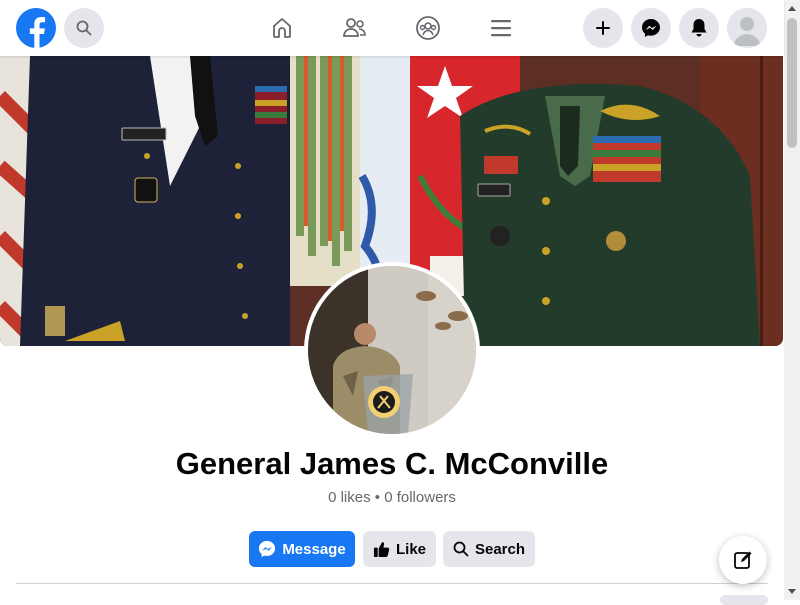 The width and height of the screenshot is (800, 605). Describe the element at coordinates (410, 549) in the screenshot. I see `like-button-label: Like` at that location.